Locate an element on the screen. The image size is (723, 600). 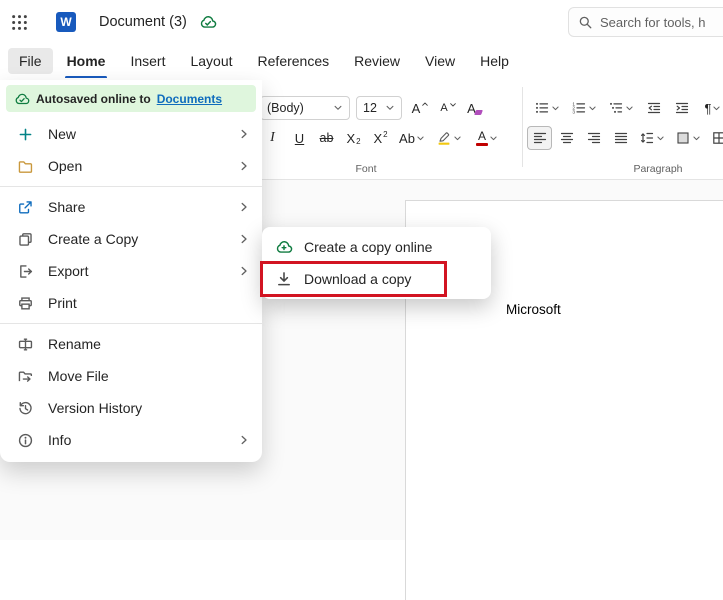
caret-up-icon is located at coordinates (425, 104).